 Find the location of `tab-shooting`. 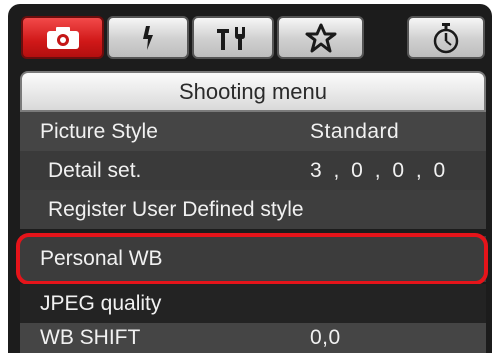

tab-shooting is located at coordinates (62, 37).